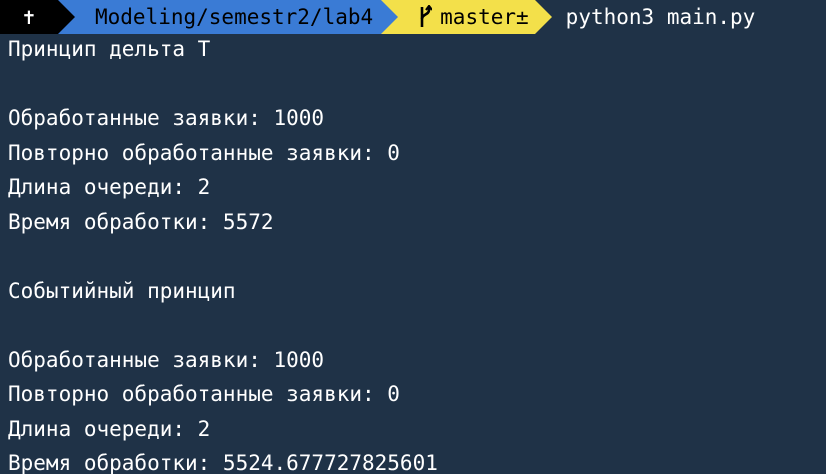 The height and width of the screenshot is (474, 826). I want to click on prompt-git-segment: master±, so click(466, 17).